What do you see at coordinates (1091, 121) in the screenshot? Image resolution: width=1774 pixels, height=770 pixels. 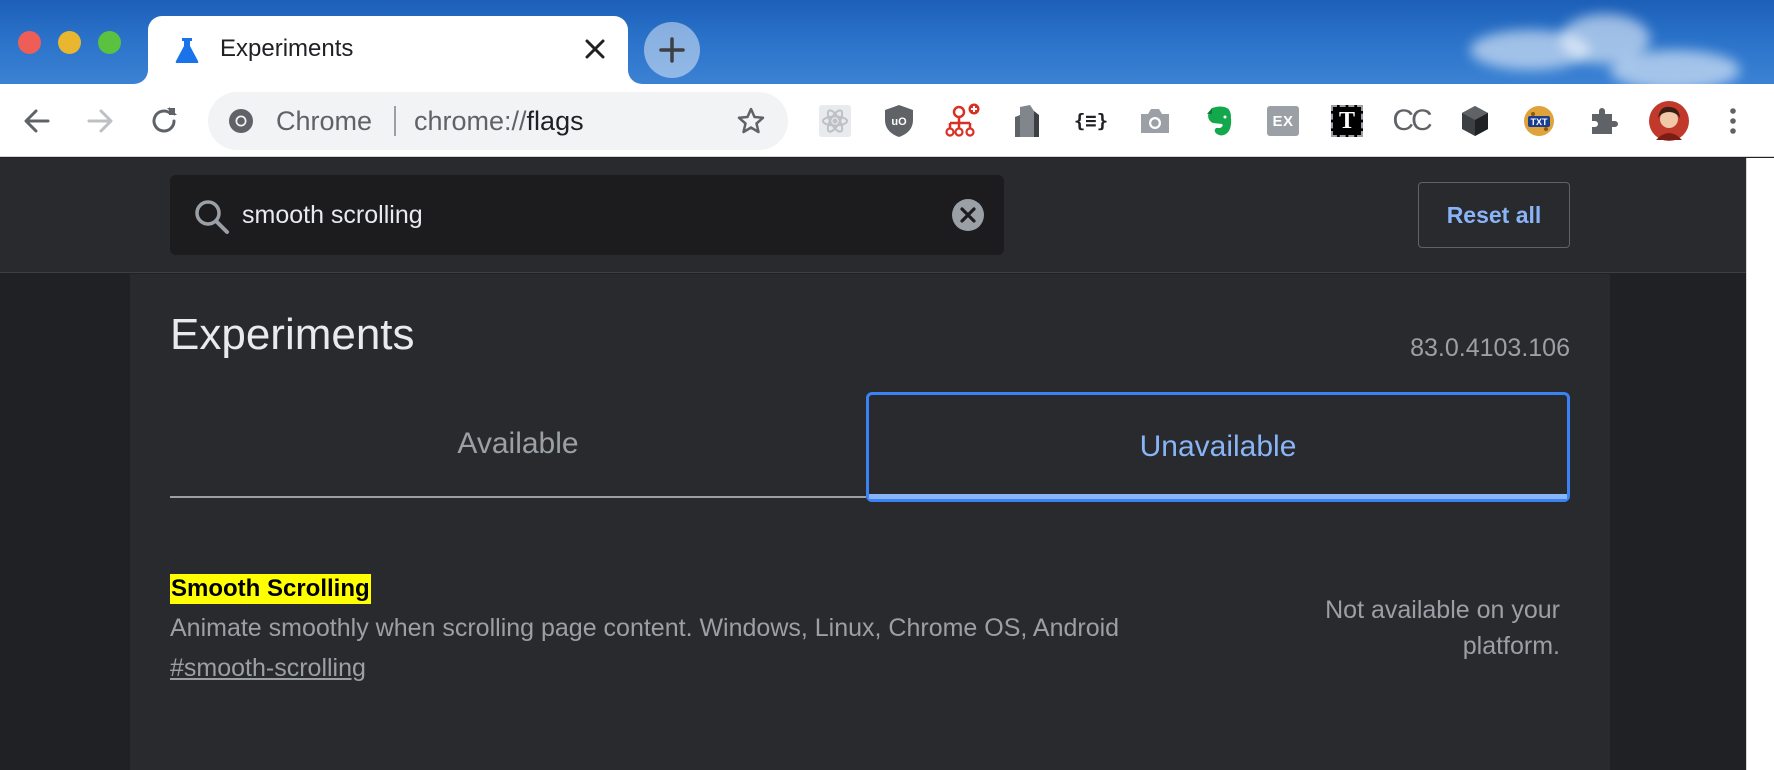 I see `json-formatter-icon: {≡}` at bounding box center [1091, 121].